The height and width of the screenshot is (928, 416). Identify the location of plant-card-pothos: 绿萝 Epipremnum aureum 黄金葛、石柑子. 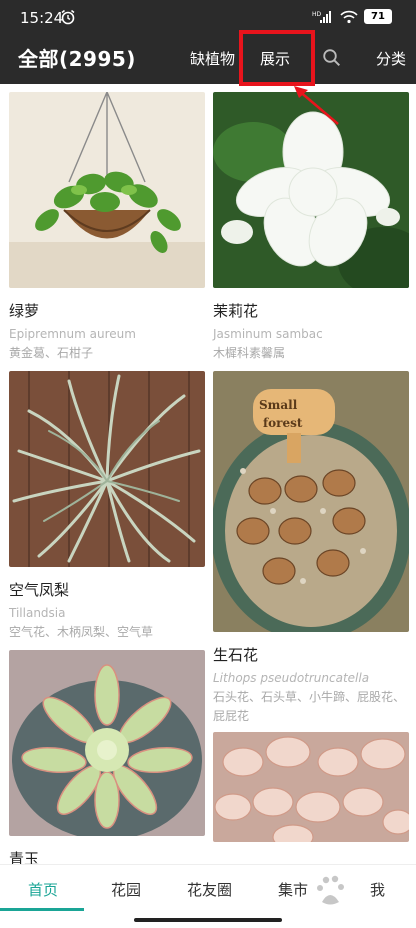
(107, 227).